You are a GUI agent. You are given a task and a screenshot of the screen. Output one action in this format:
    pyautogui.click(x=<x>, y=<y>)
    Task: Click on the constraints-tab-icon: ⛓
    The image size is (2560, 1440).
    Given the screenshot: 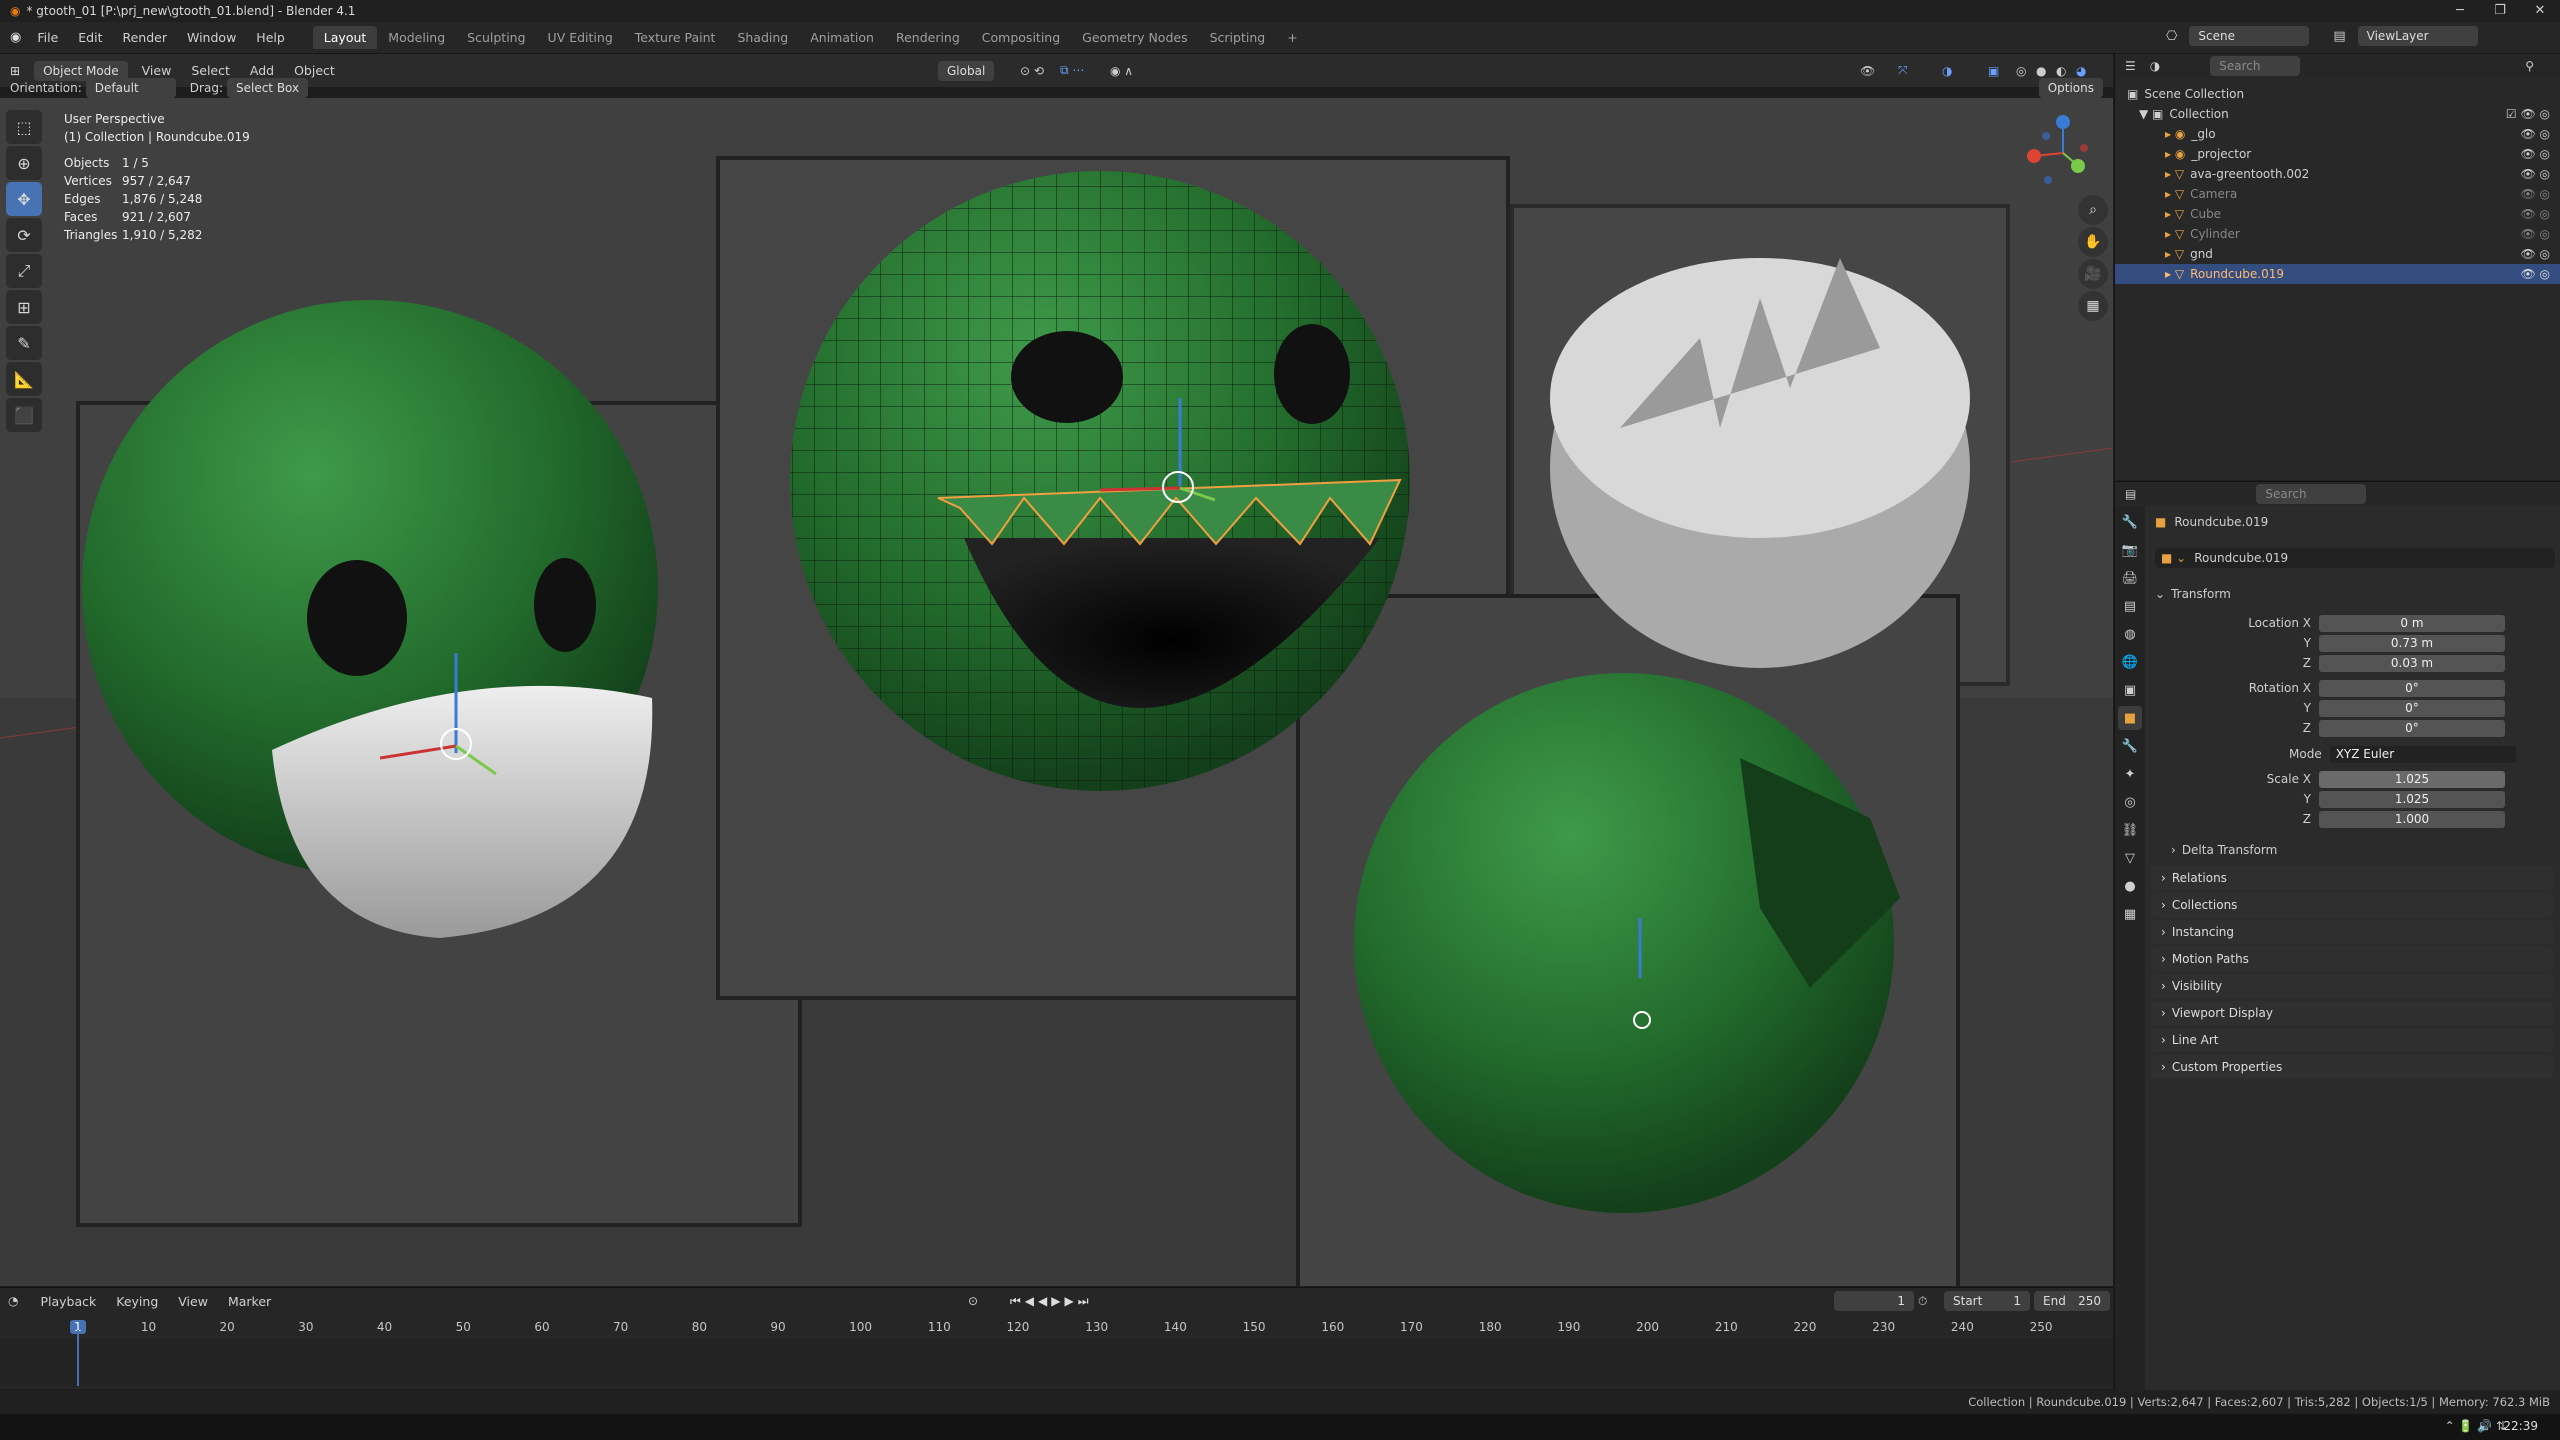 What is the action you would take?
    pyautogui.click(x=2130, y=830)
    